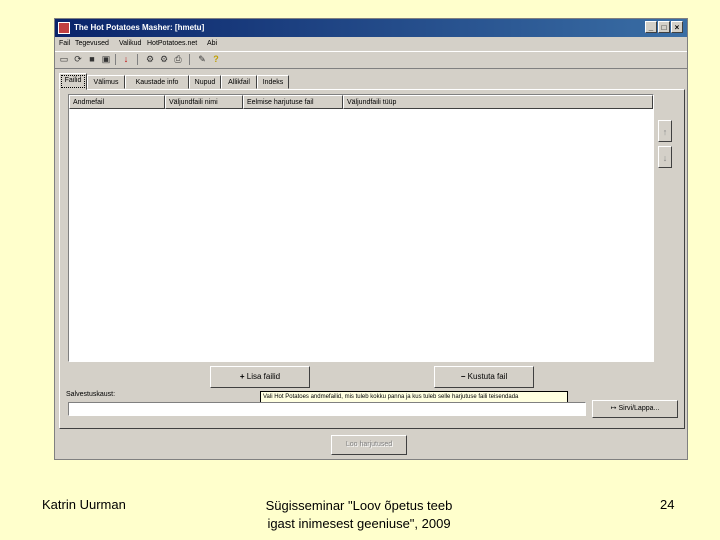  What do you see at coordinates (651, 27) in the screenshot?
I see `minimize-button: _` at bounding box center [651, 27].